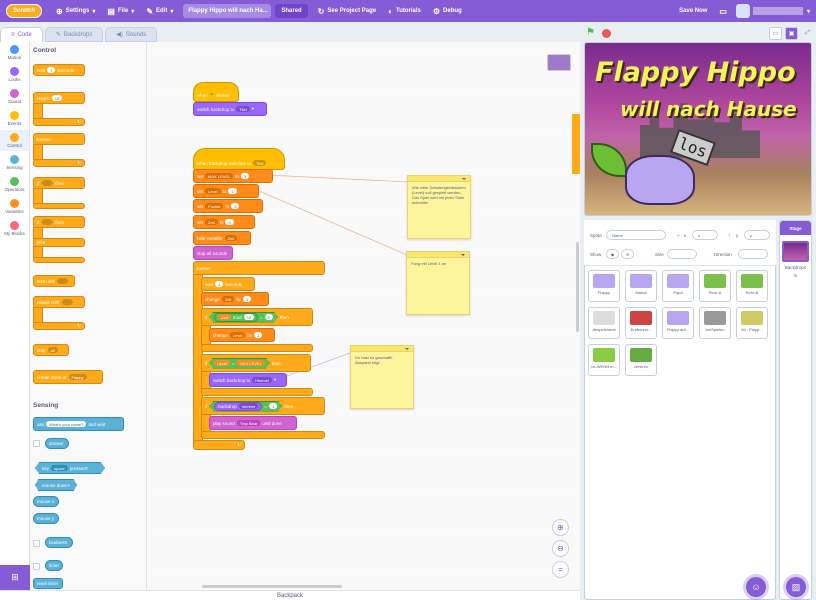 The image size is (816, 600). Describe the element at coordinates (756, 587) in the screenshot. I see `add-sprite-button: ☺` at that location.